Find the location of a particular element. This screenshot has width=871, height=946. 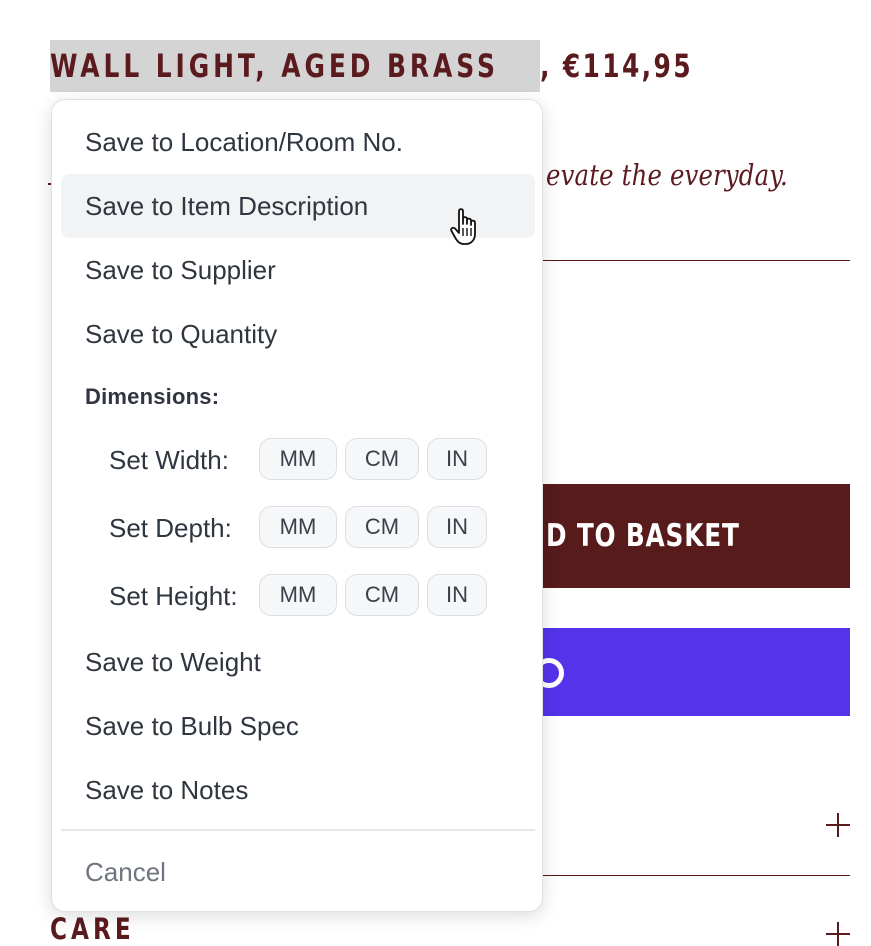

dimension-label: Set Depth: is located at coordinates (170, 527).